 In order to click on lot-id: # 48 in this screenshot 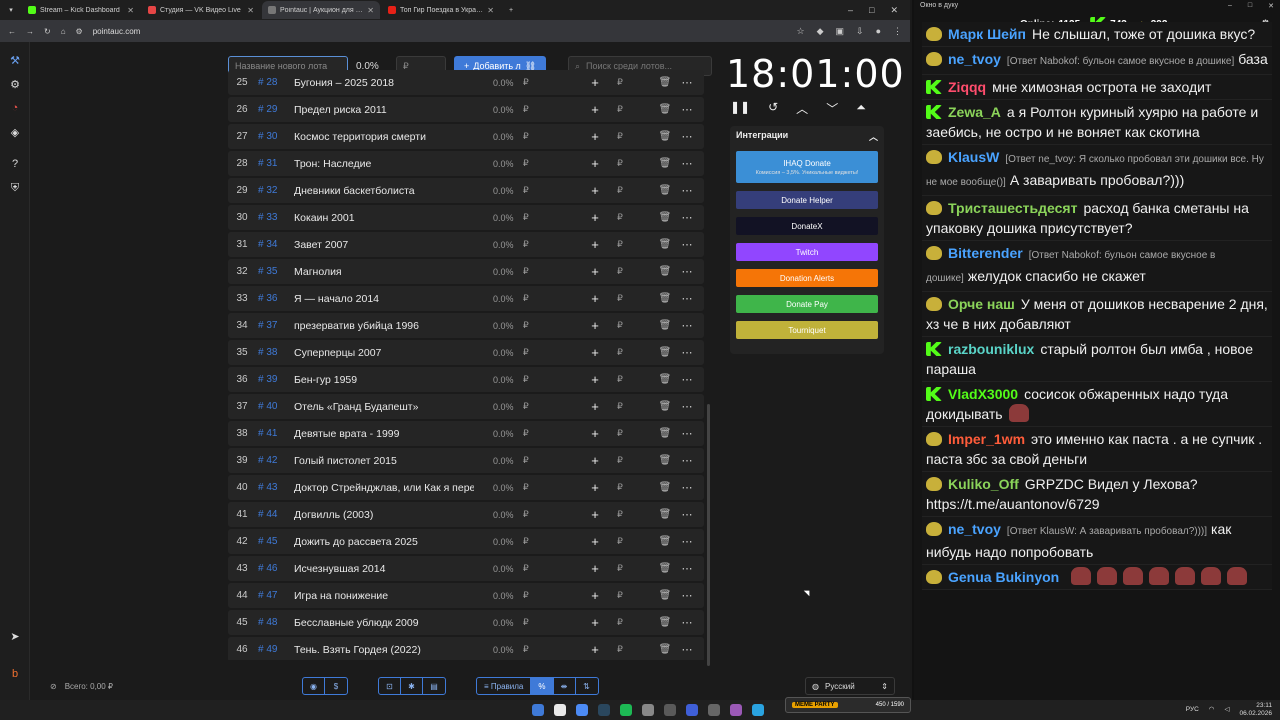, I will do `click(275, 622)`.